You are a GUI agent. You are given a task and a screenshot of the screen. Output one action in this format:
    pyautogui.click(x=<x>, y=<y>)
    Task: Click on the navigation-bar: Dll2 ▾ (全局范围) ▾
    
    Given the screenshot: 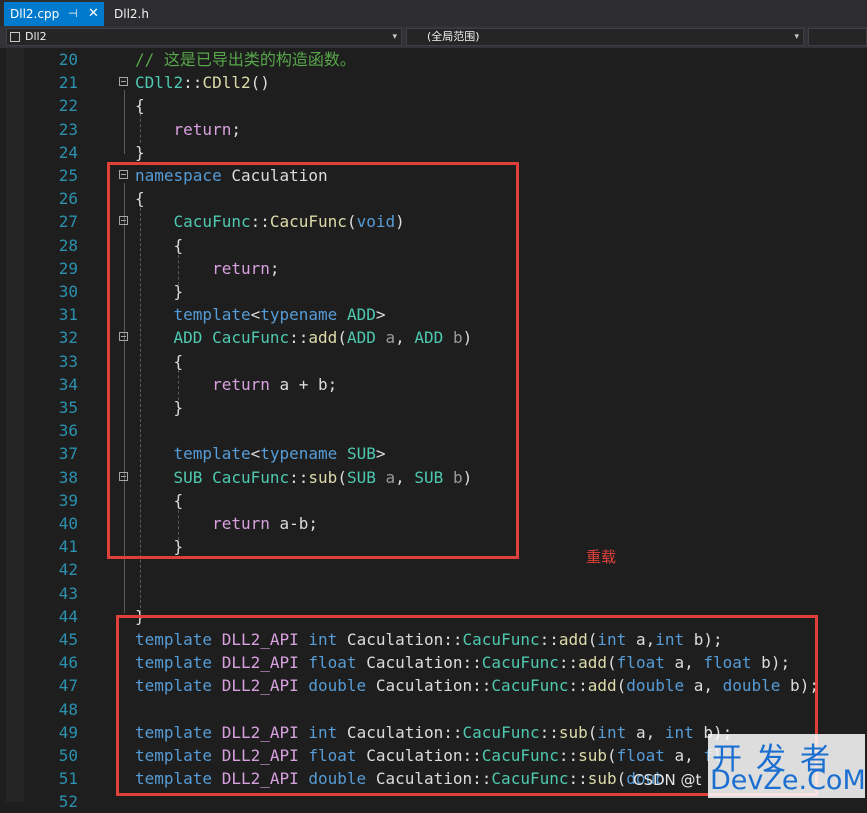 What is the action you would take?
    pyautogui.click(x=433, y=37)
    